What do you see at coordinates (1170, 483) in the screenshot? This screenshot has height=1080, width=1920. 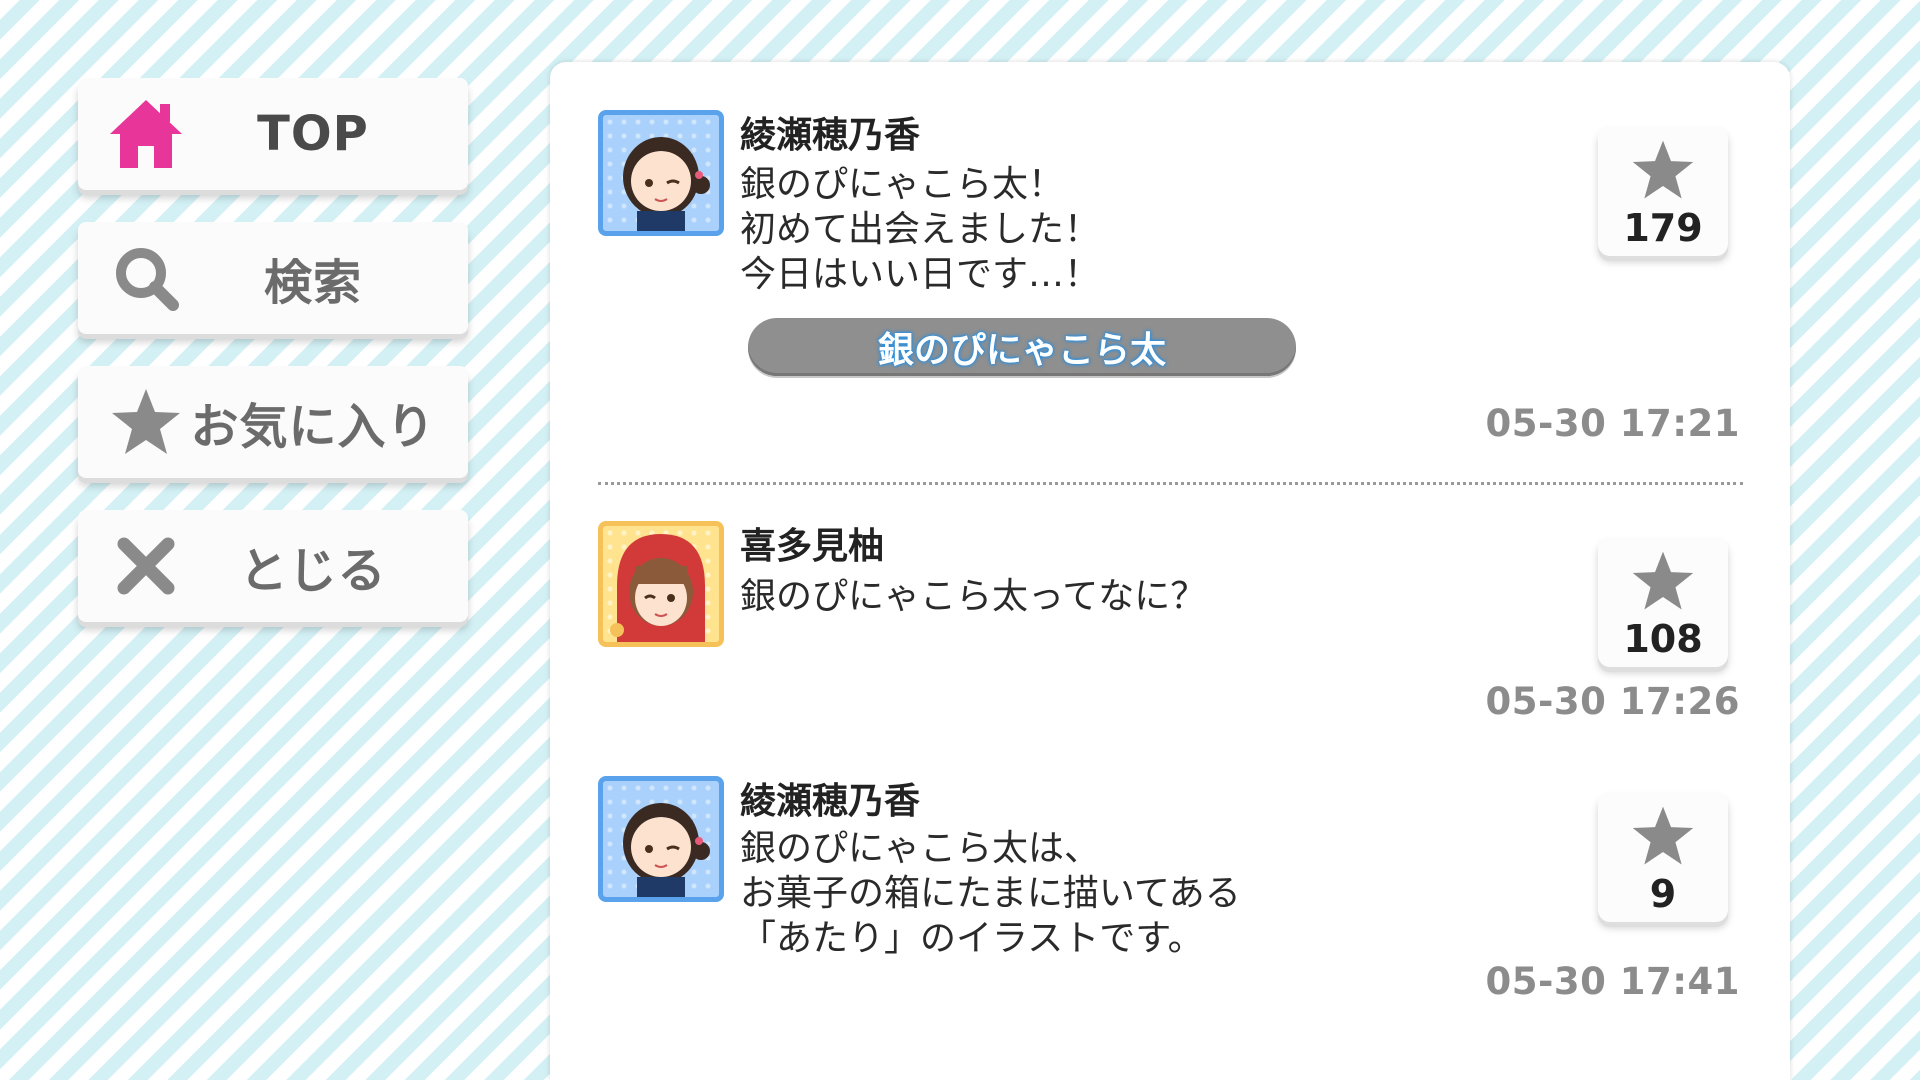 I see `divider` at bounding box center [1170, 483].